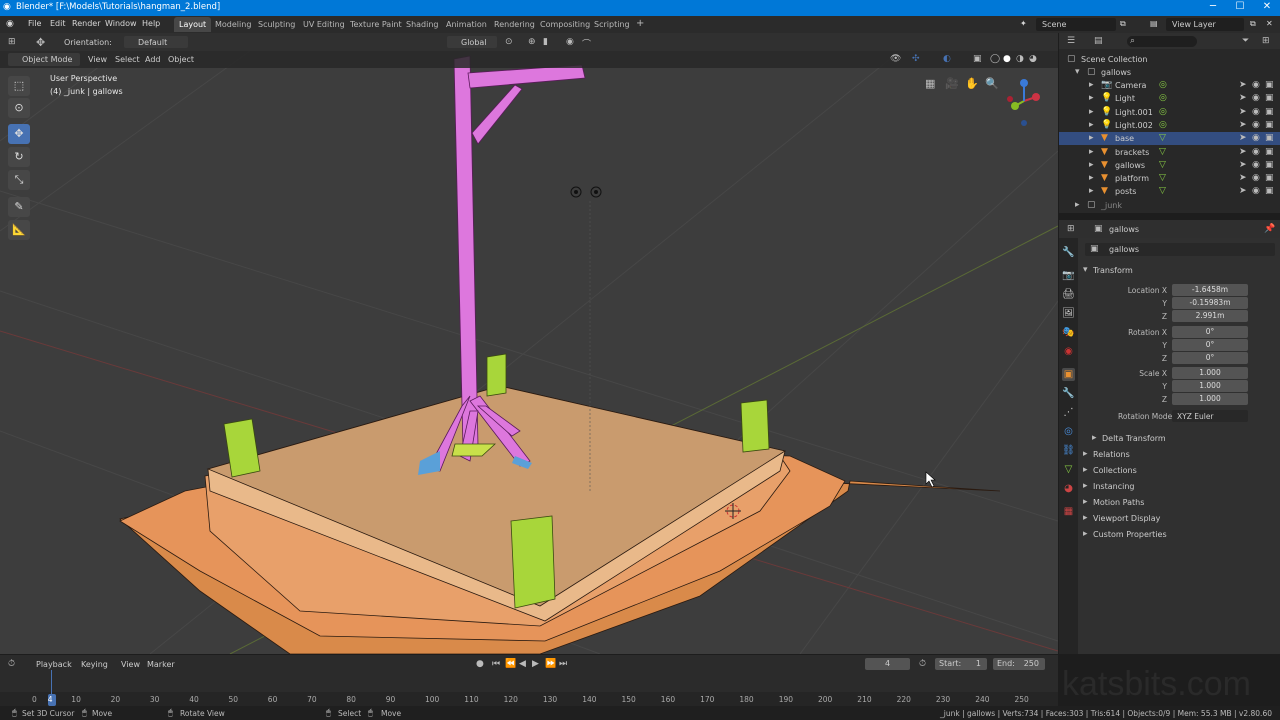  I want to click on output-tab-icon: 🖨, so click(1068, 294).